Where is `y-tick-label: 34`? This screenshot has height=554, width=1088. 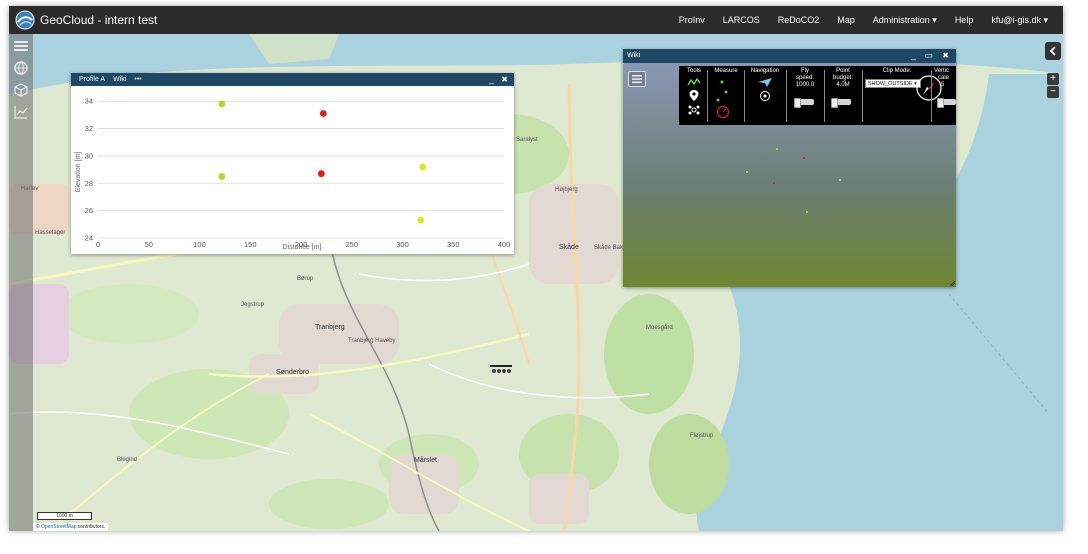
y-tick-label: 34 is located at coordinates (89, 101).